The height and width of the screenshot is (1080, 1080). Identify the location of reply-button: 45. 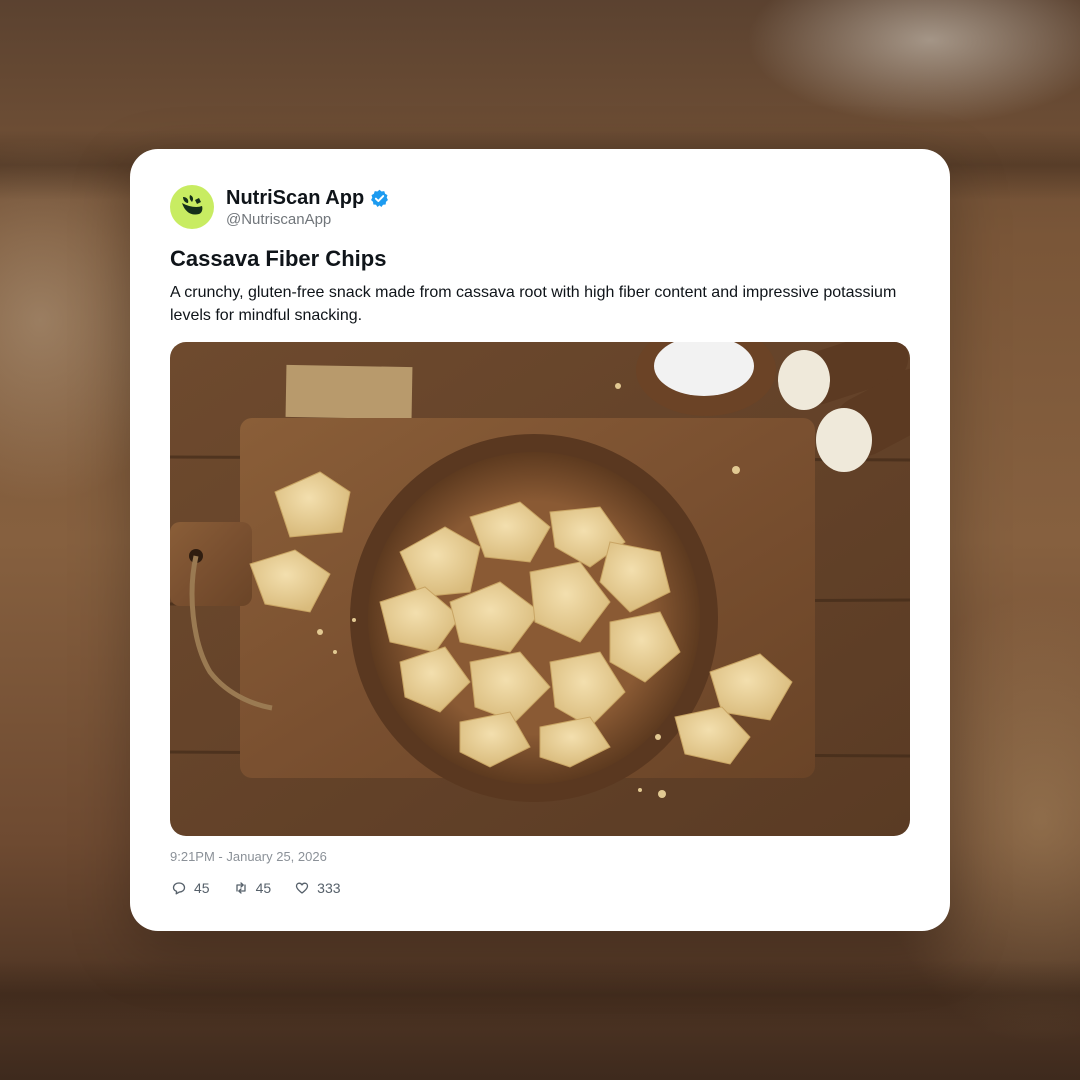
(191, 888).